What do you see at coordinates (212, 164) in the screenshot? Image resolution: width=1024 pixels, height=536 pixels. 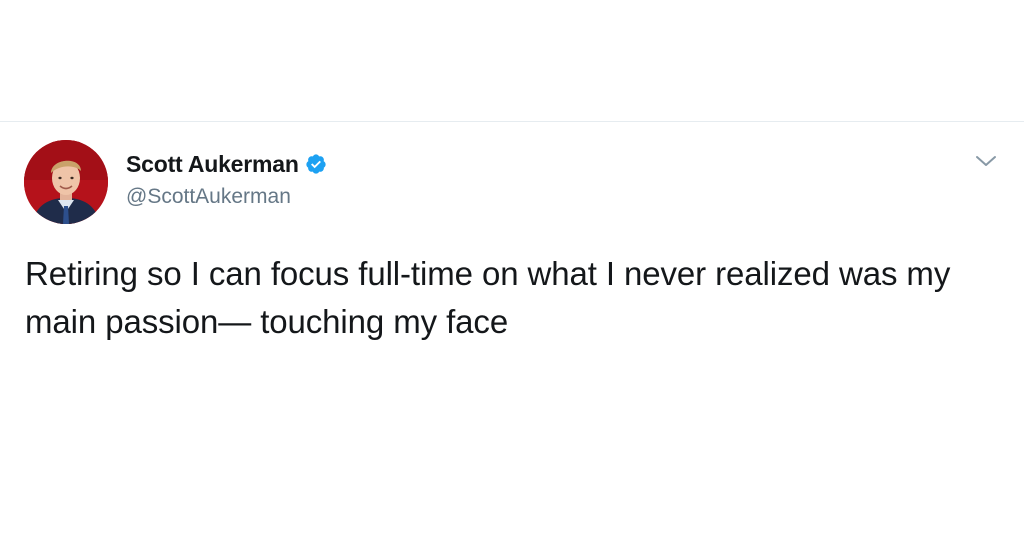 I see `author-display-name: Scott Aukerman` at bounding box center [212, 164].